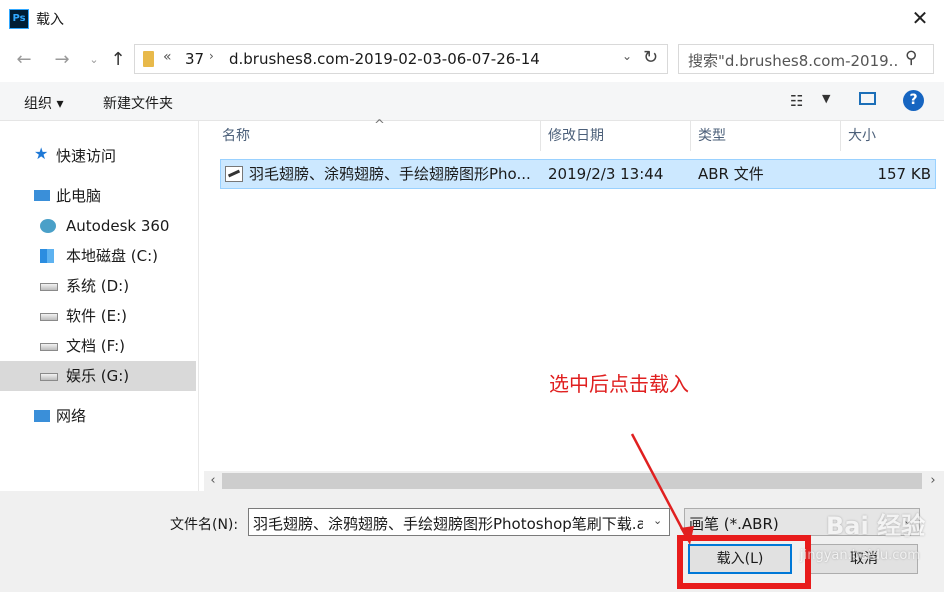  I want to click on sidebar-item-label: 此电脑, so click(79, 196).